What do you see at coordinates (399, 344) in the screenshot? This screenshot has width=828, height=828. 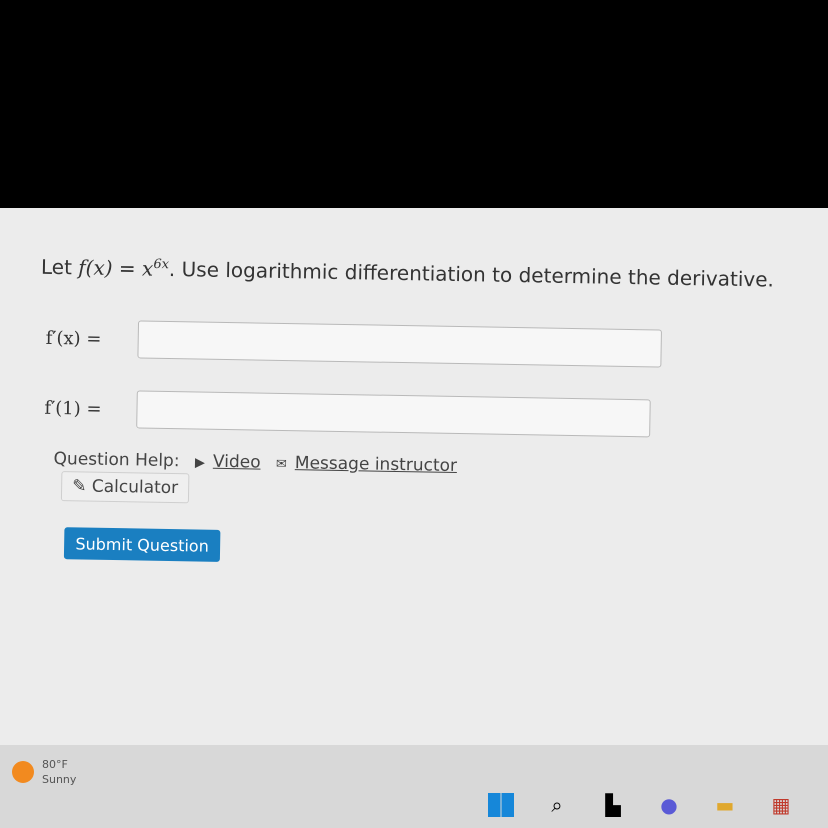 I see `derivative-answer-input` at bounding box center [399, 344].